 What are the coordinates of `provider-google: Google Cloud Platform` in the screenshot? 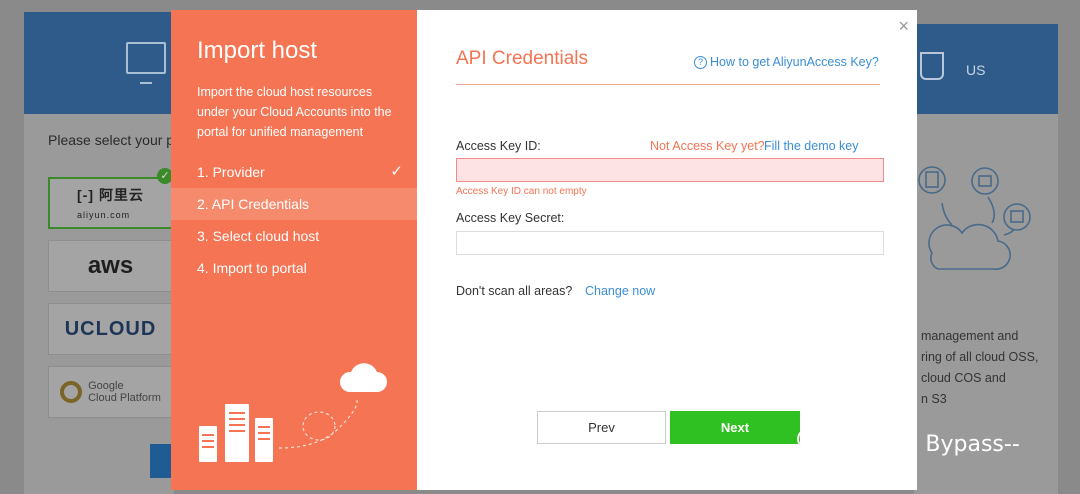 It's located at (110, 392).